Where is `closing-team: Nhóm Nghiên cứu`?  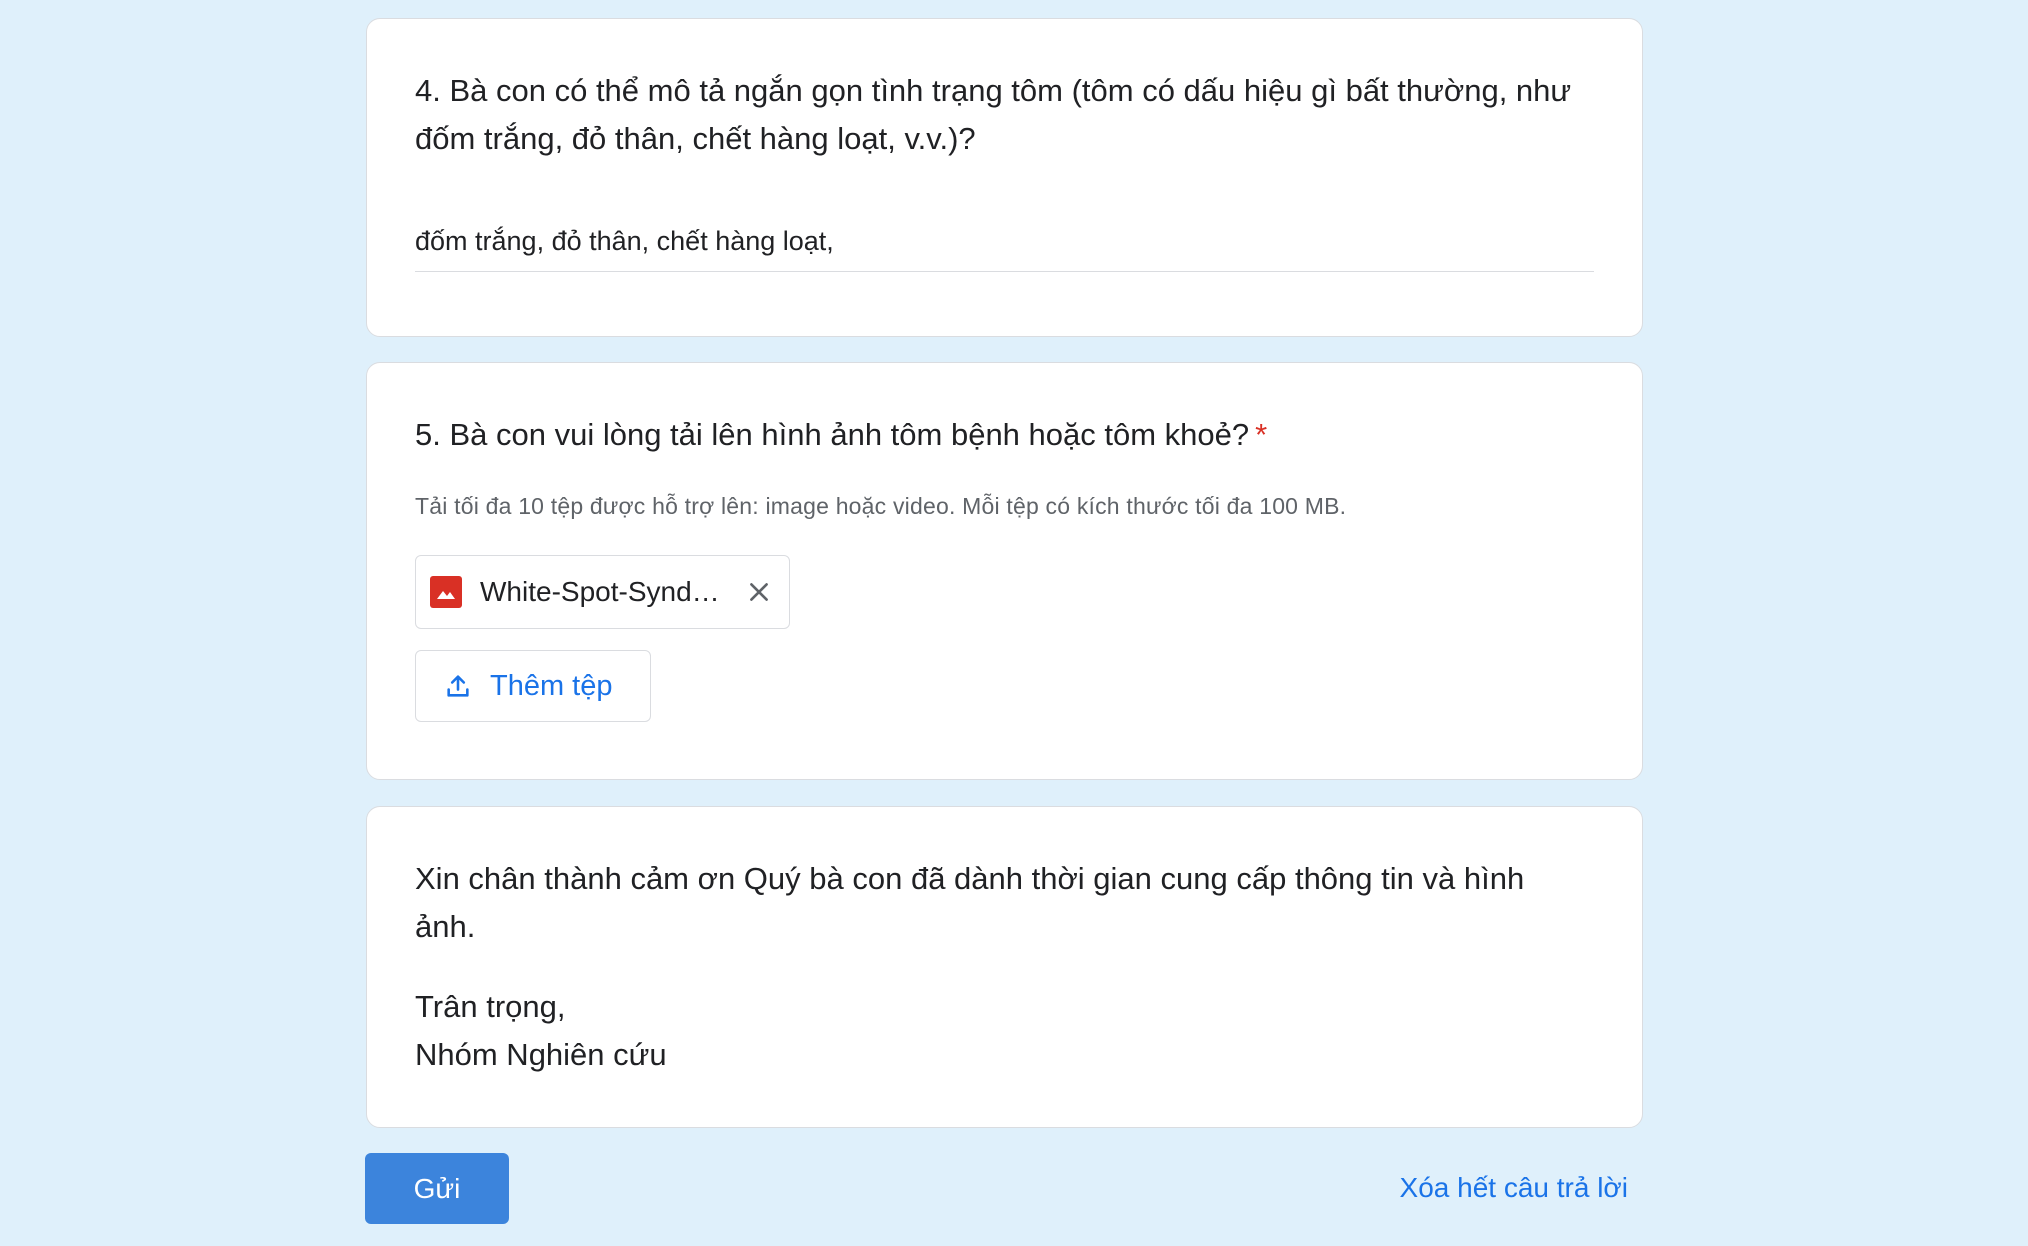 closing-team: Nhóm Nghiên cứu is located at coordinates (541, 1054).